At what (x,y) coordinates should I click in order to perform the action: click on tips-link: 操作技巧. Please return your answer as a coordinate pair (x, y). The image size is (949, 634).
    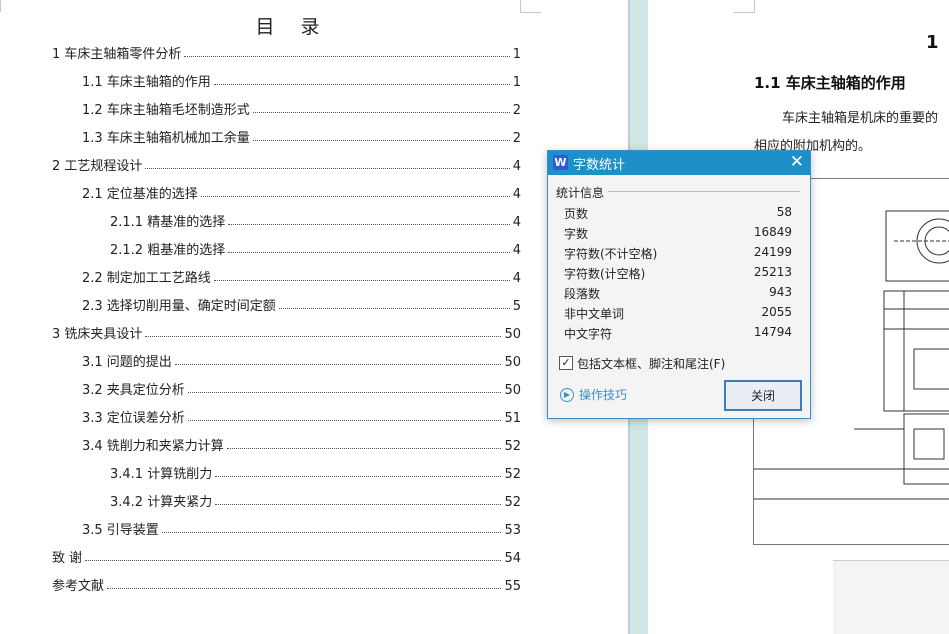
    Looking at the image, I should click on (603, 394).